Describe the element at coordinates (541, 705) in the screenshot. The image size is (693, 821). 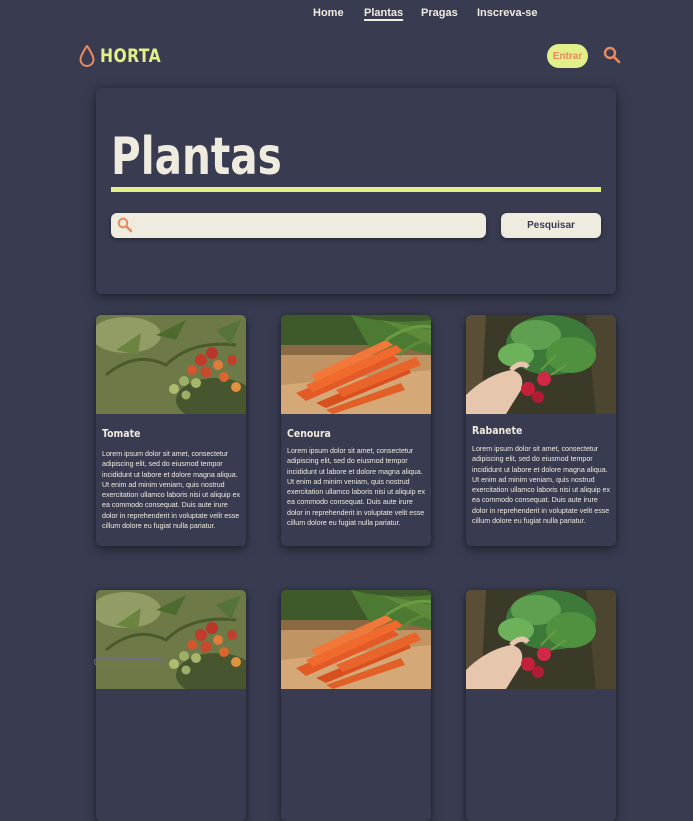
I see `plant-card-rabanete` at that location.